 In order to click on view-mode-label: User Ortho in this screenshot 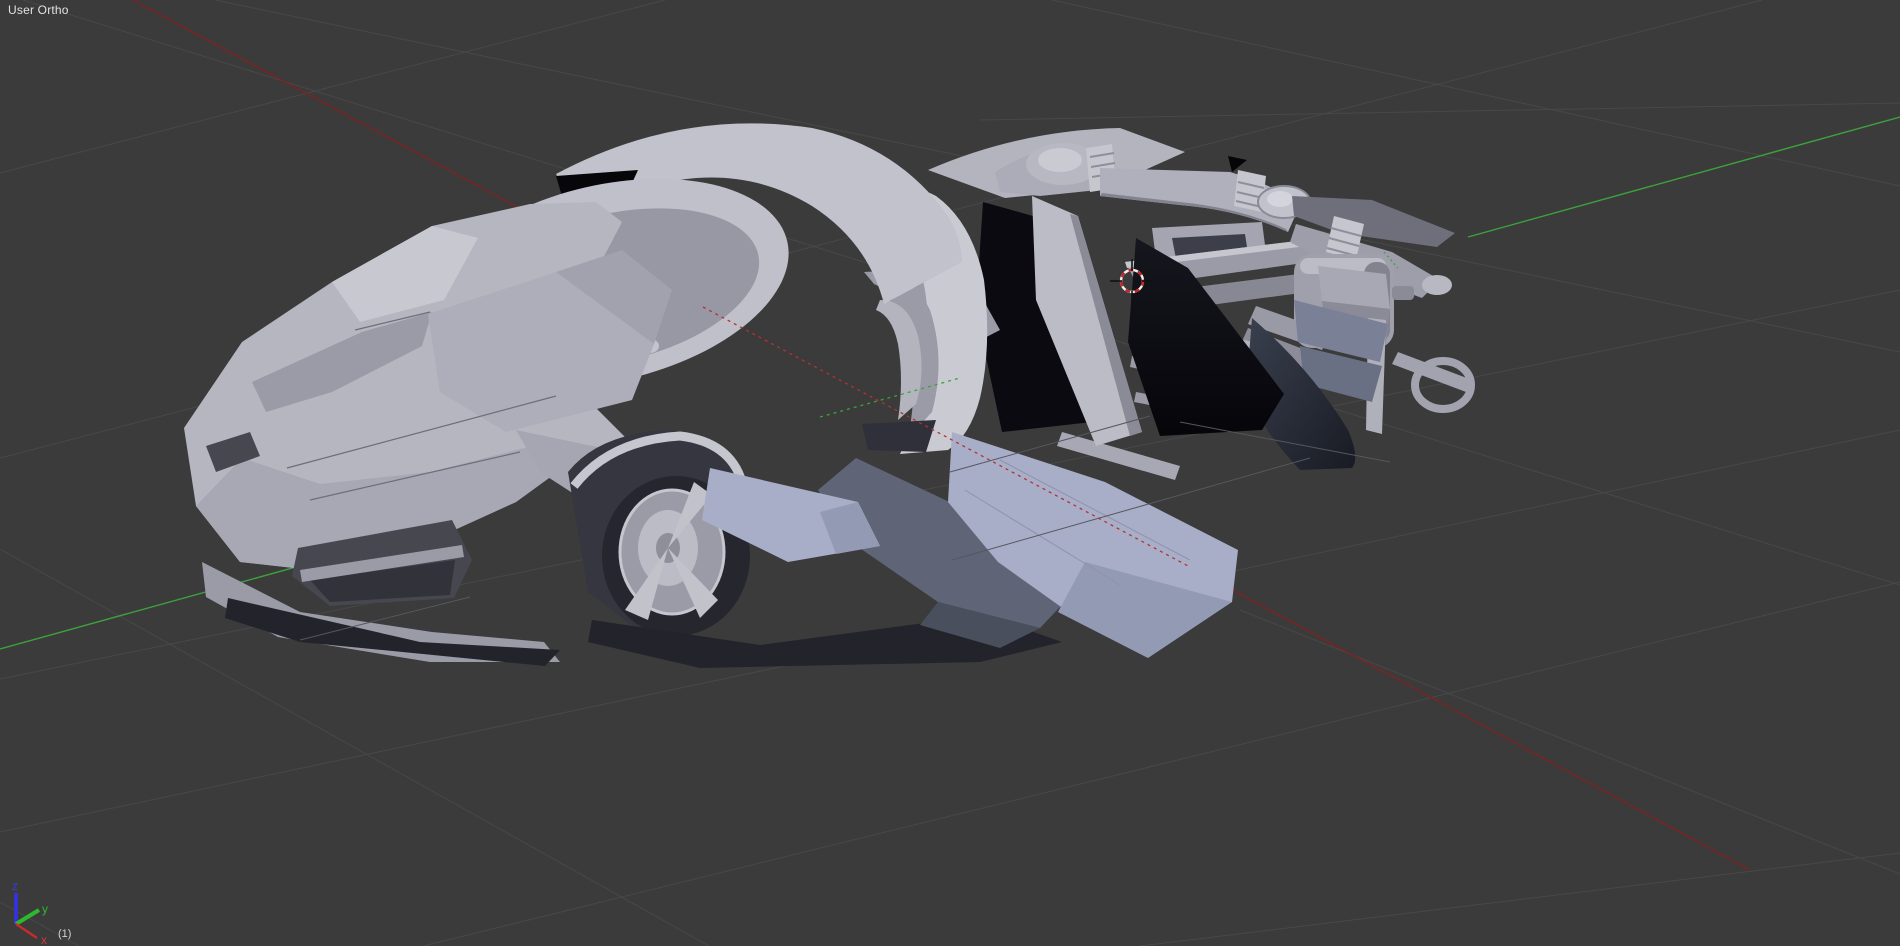, I will do `click(38, 10)`.